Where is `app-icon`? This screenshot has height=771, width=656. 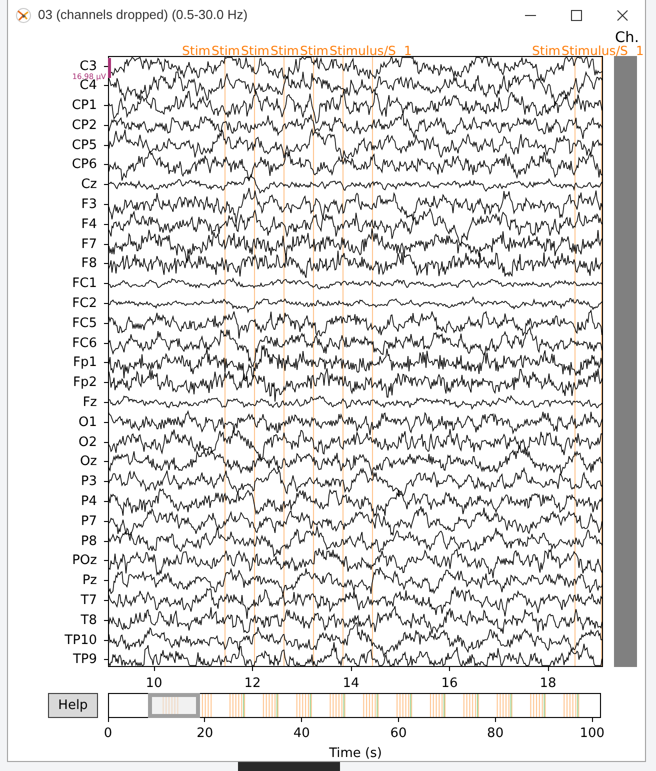 app-icon is located at coordinates (23, 15).